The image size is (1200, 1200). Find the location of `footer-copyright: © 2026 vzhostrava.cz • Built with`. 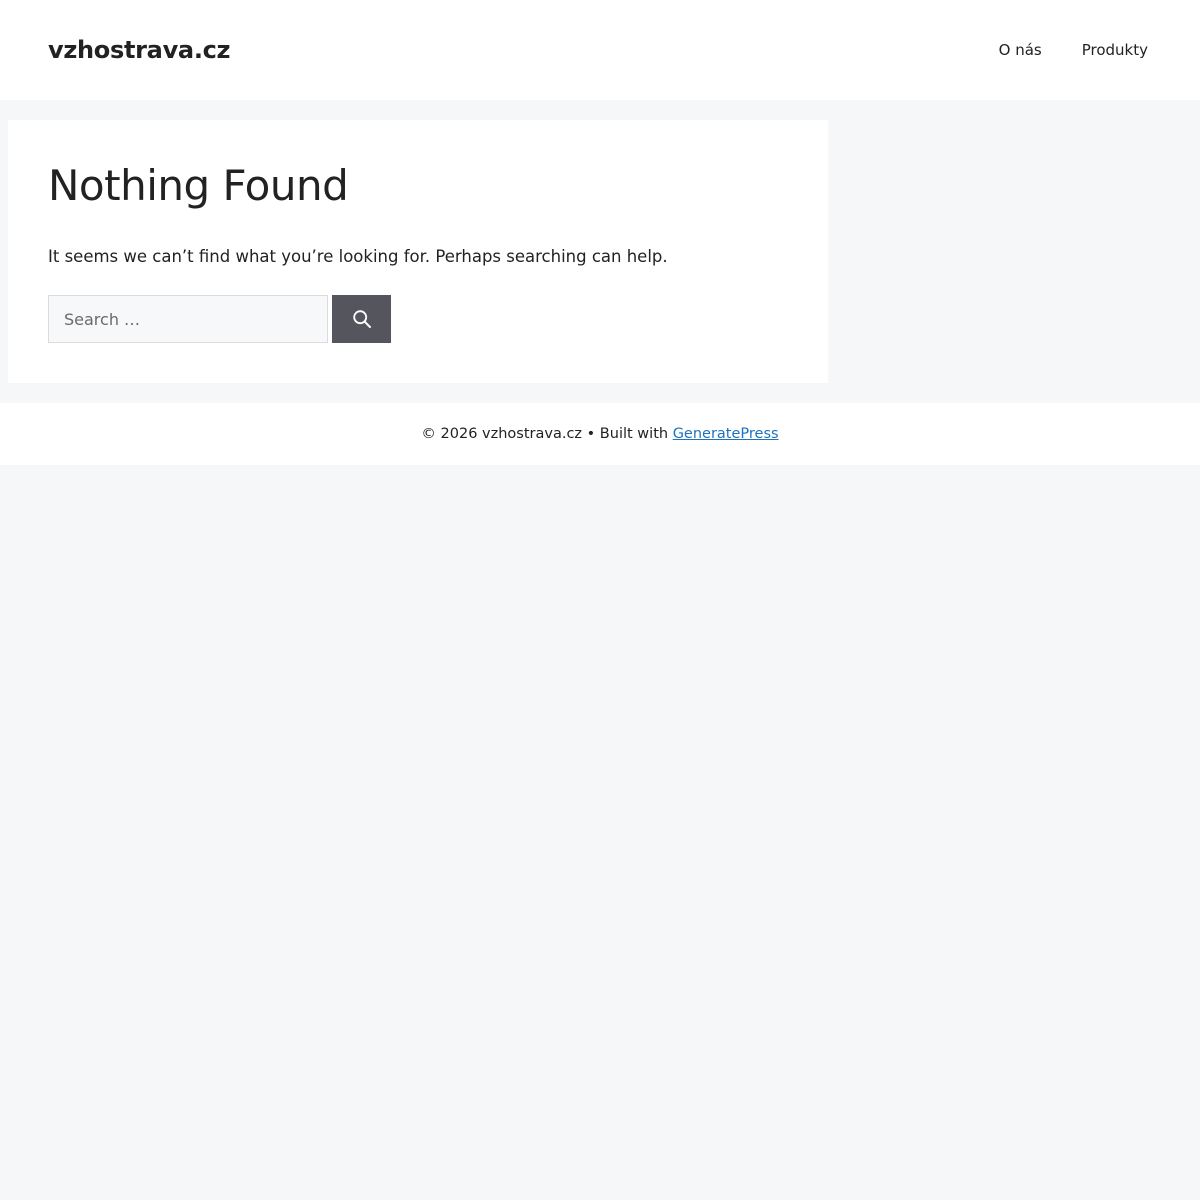

footer-copyright: © 2026 vzhostrava.cz • Built with is located at coordinates (547, 434).